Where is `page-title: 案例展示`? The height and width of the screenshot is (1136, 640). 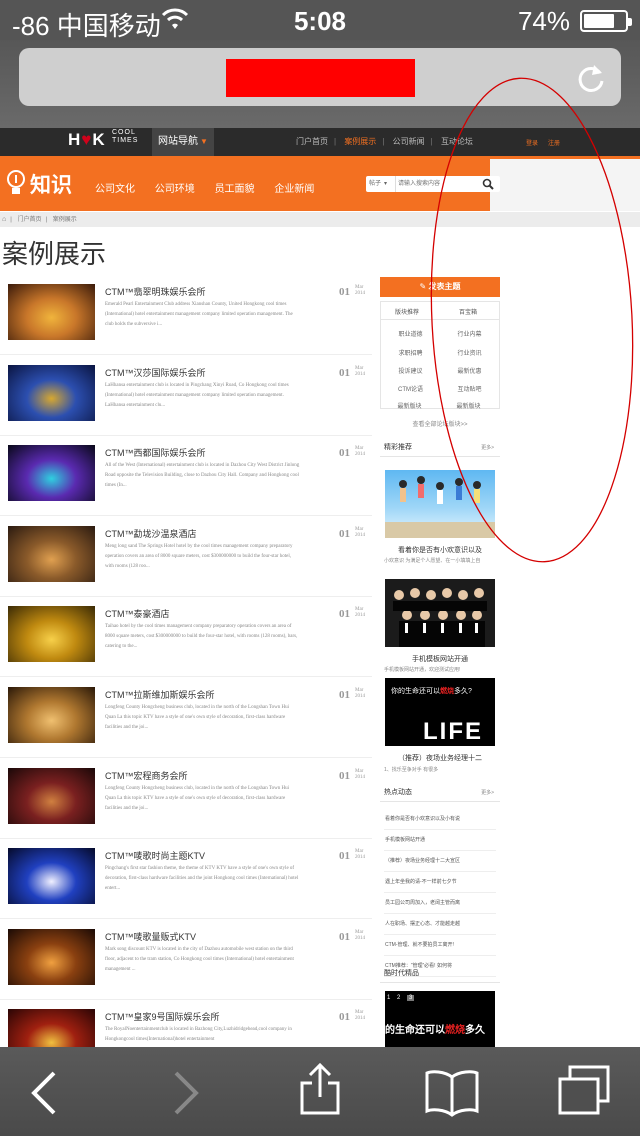
page-title: 案例展示 is located at coordinates (54, 254).